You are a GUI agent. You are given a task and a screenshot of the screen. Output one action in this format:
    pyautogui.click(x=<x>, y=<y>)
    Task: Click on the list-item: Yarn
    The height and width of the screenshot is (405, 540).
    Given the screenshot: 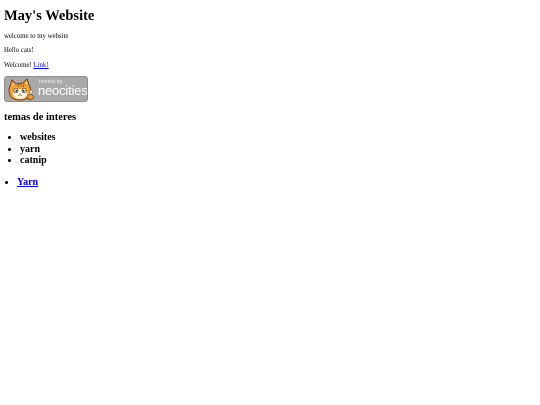 What is the action you would take?
    pyautogui.click(x=27, y=183)
    